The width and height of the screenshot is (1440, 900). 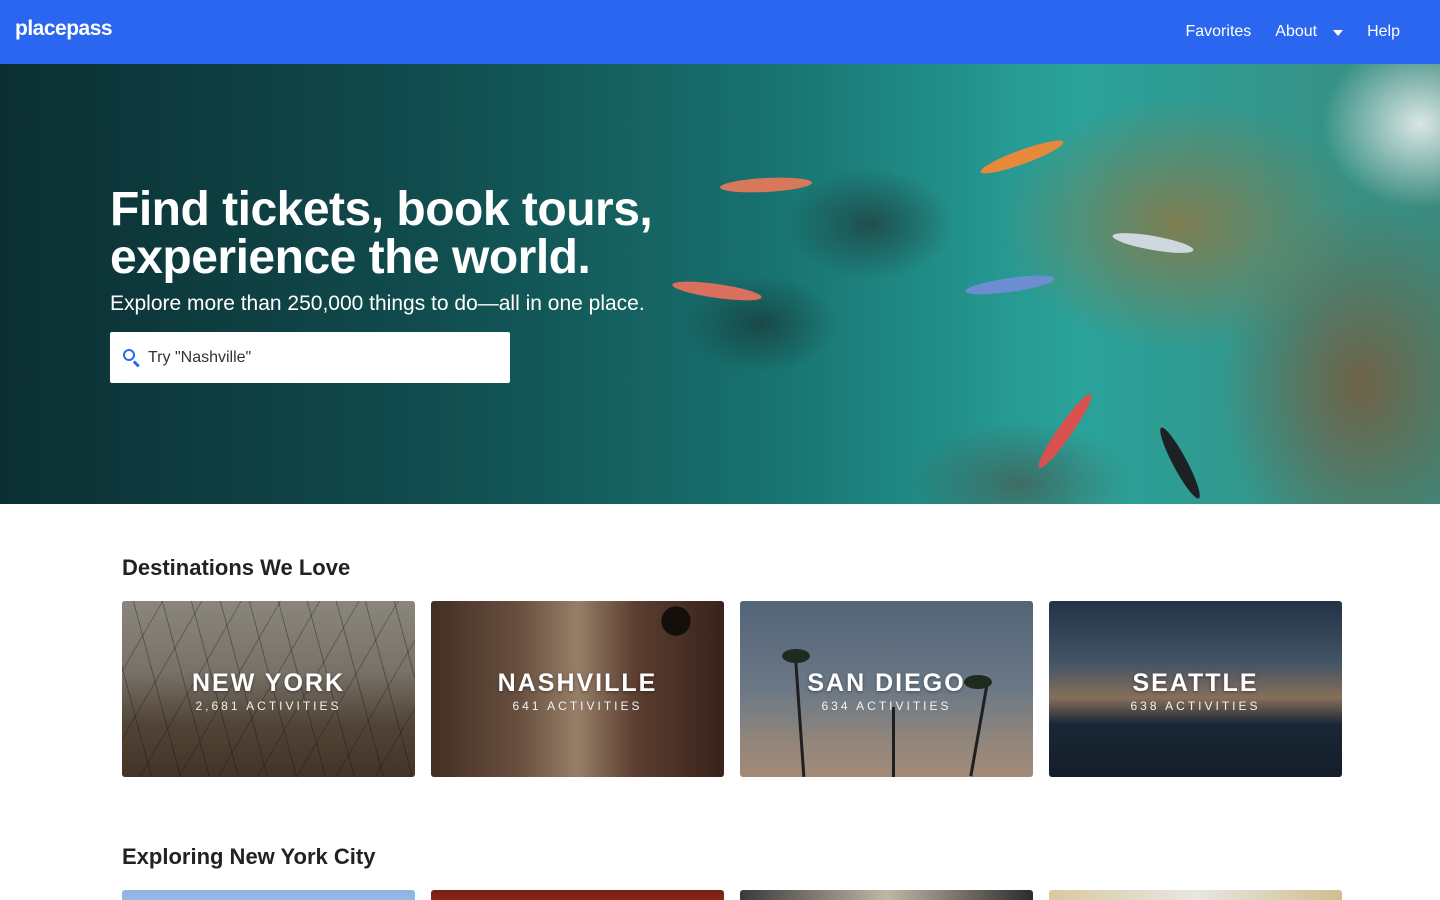 I want to click on top-navbar: placepass Favorites About Help, so click(x=720, y=32).